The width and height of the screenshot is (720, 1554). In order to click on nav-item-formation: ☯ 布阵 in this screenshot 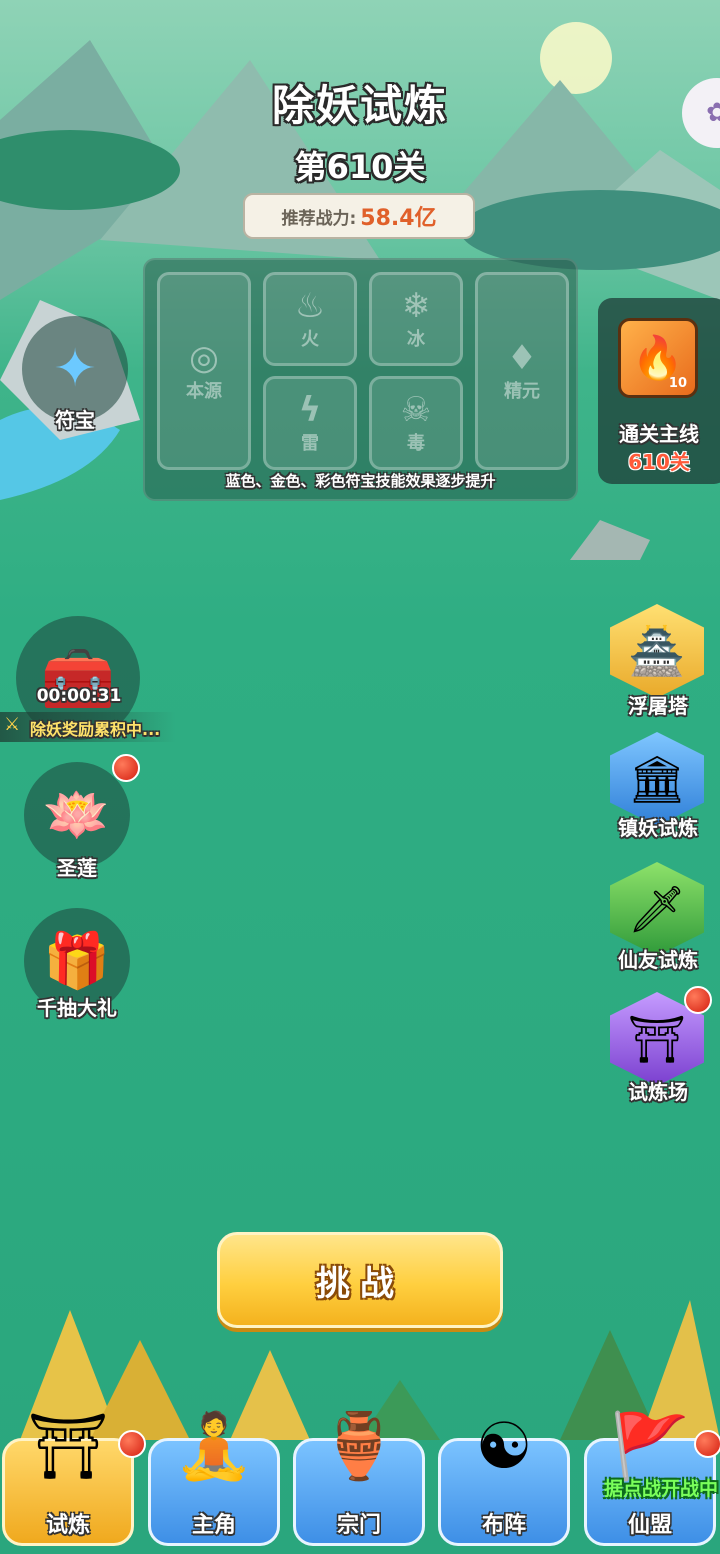, I will do `click(504, 1478)`.